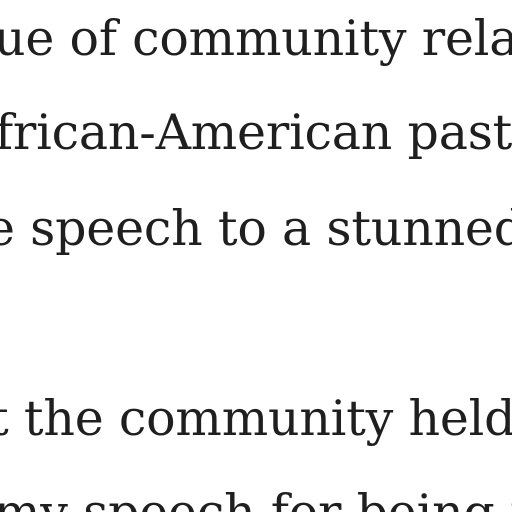  I want to click on paragraph-2-line-2: my speech for being i, so click(256, 500).